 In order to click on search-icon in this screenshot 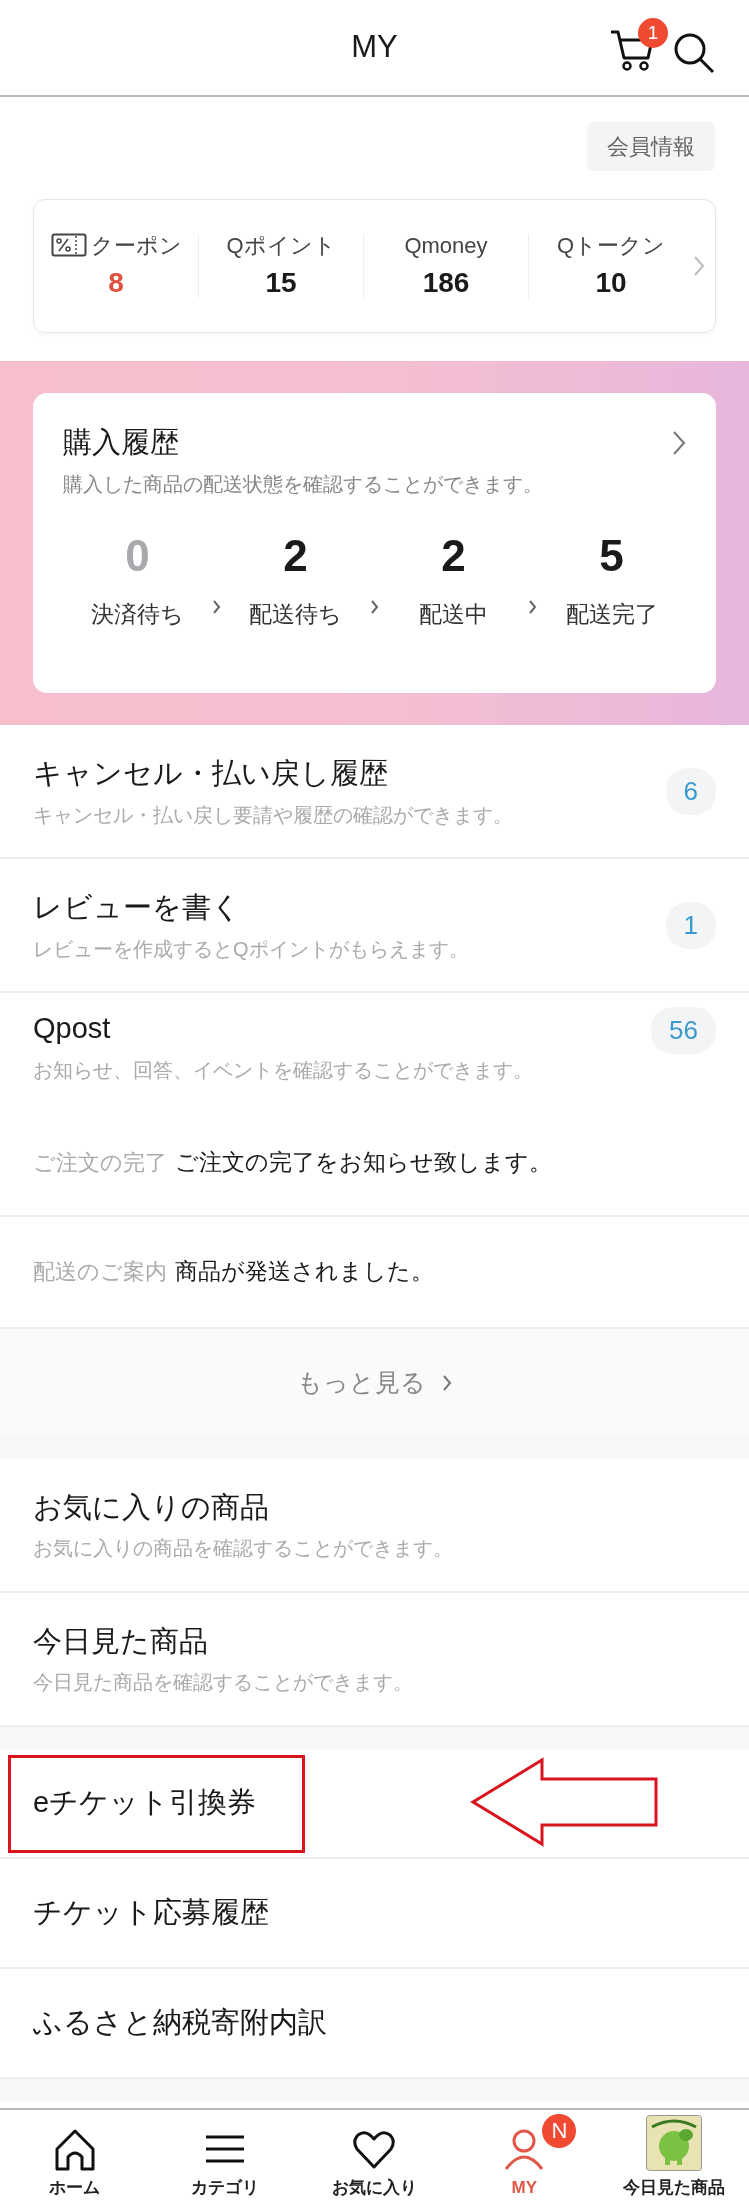, I will do `click(694, 53)`.